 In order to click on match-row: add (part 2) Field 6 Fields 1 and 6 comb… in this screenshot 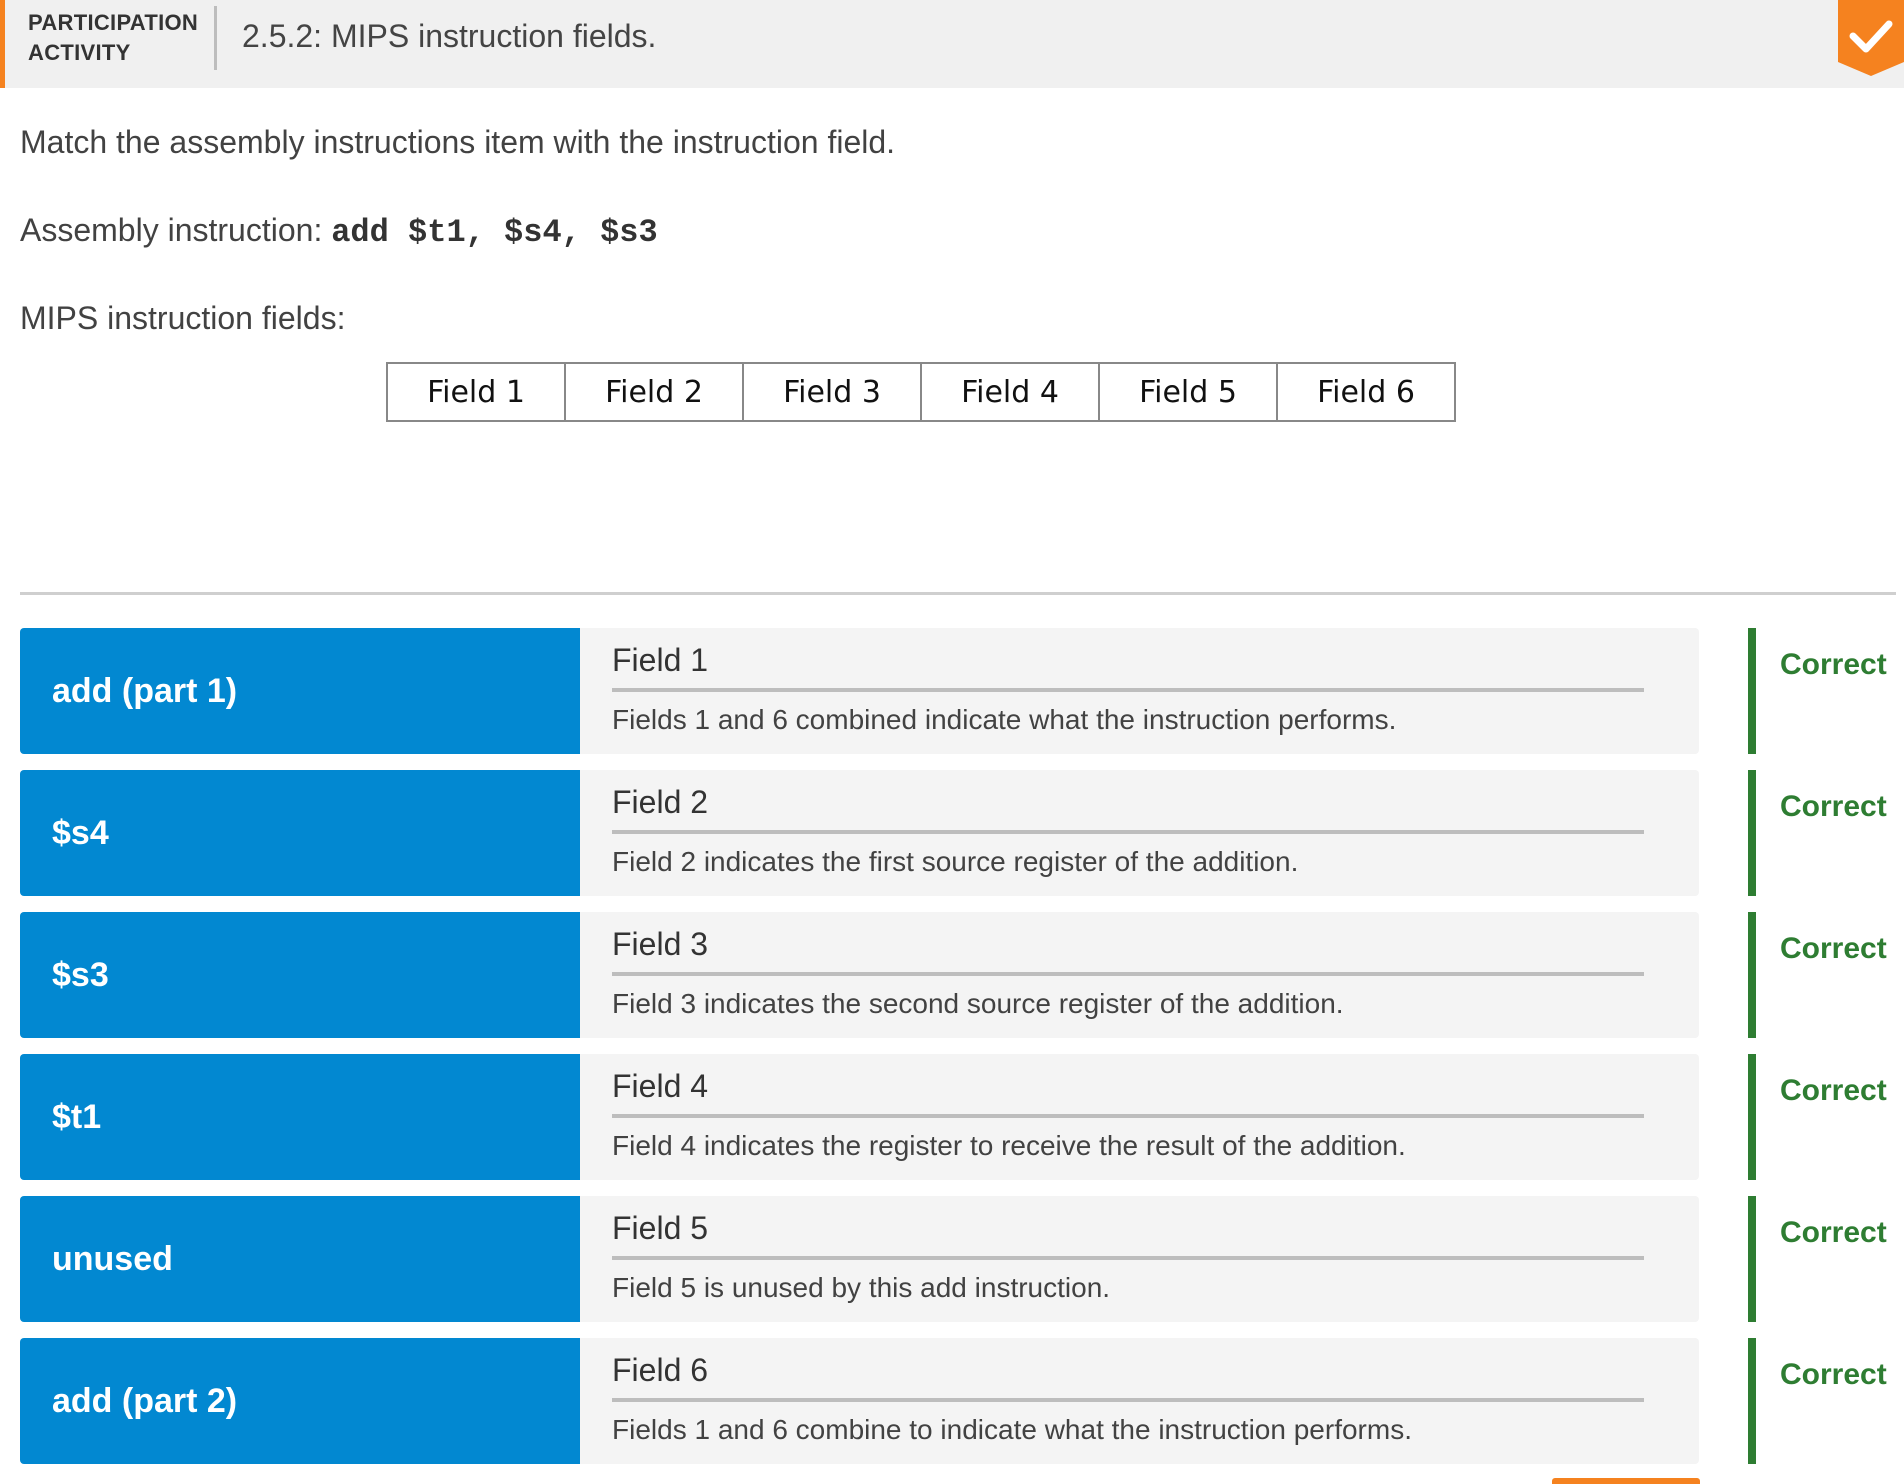, I will do `click(962, 1401)`.